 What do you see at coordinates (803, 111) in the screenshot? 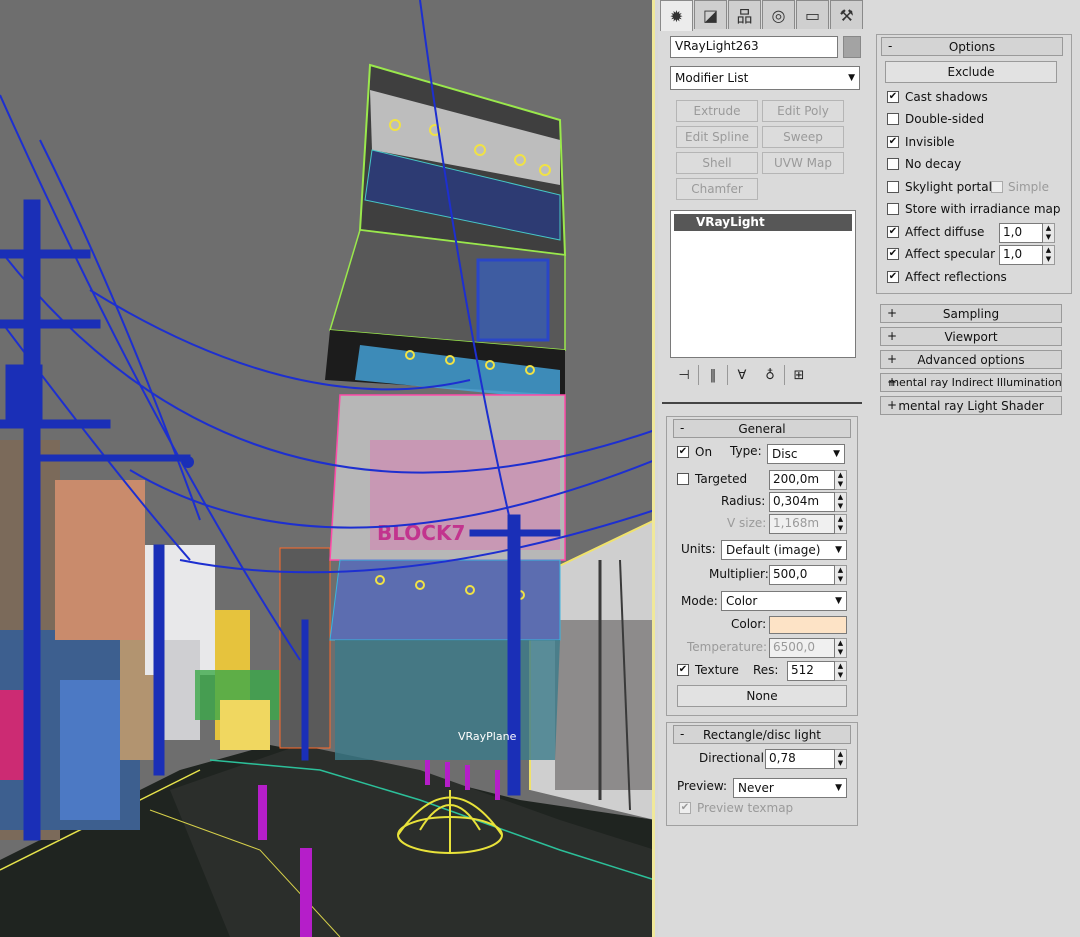
I see `edit-poly-button: Edit Poly` at bounding box center [803, 111].